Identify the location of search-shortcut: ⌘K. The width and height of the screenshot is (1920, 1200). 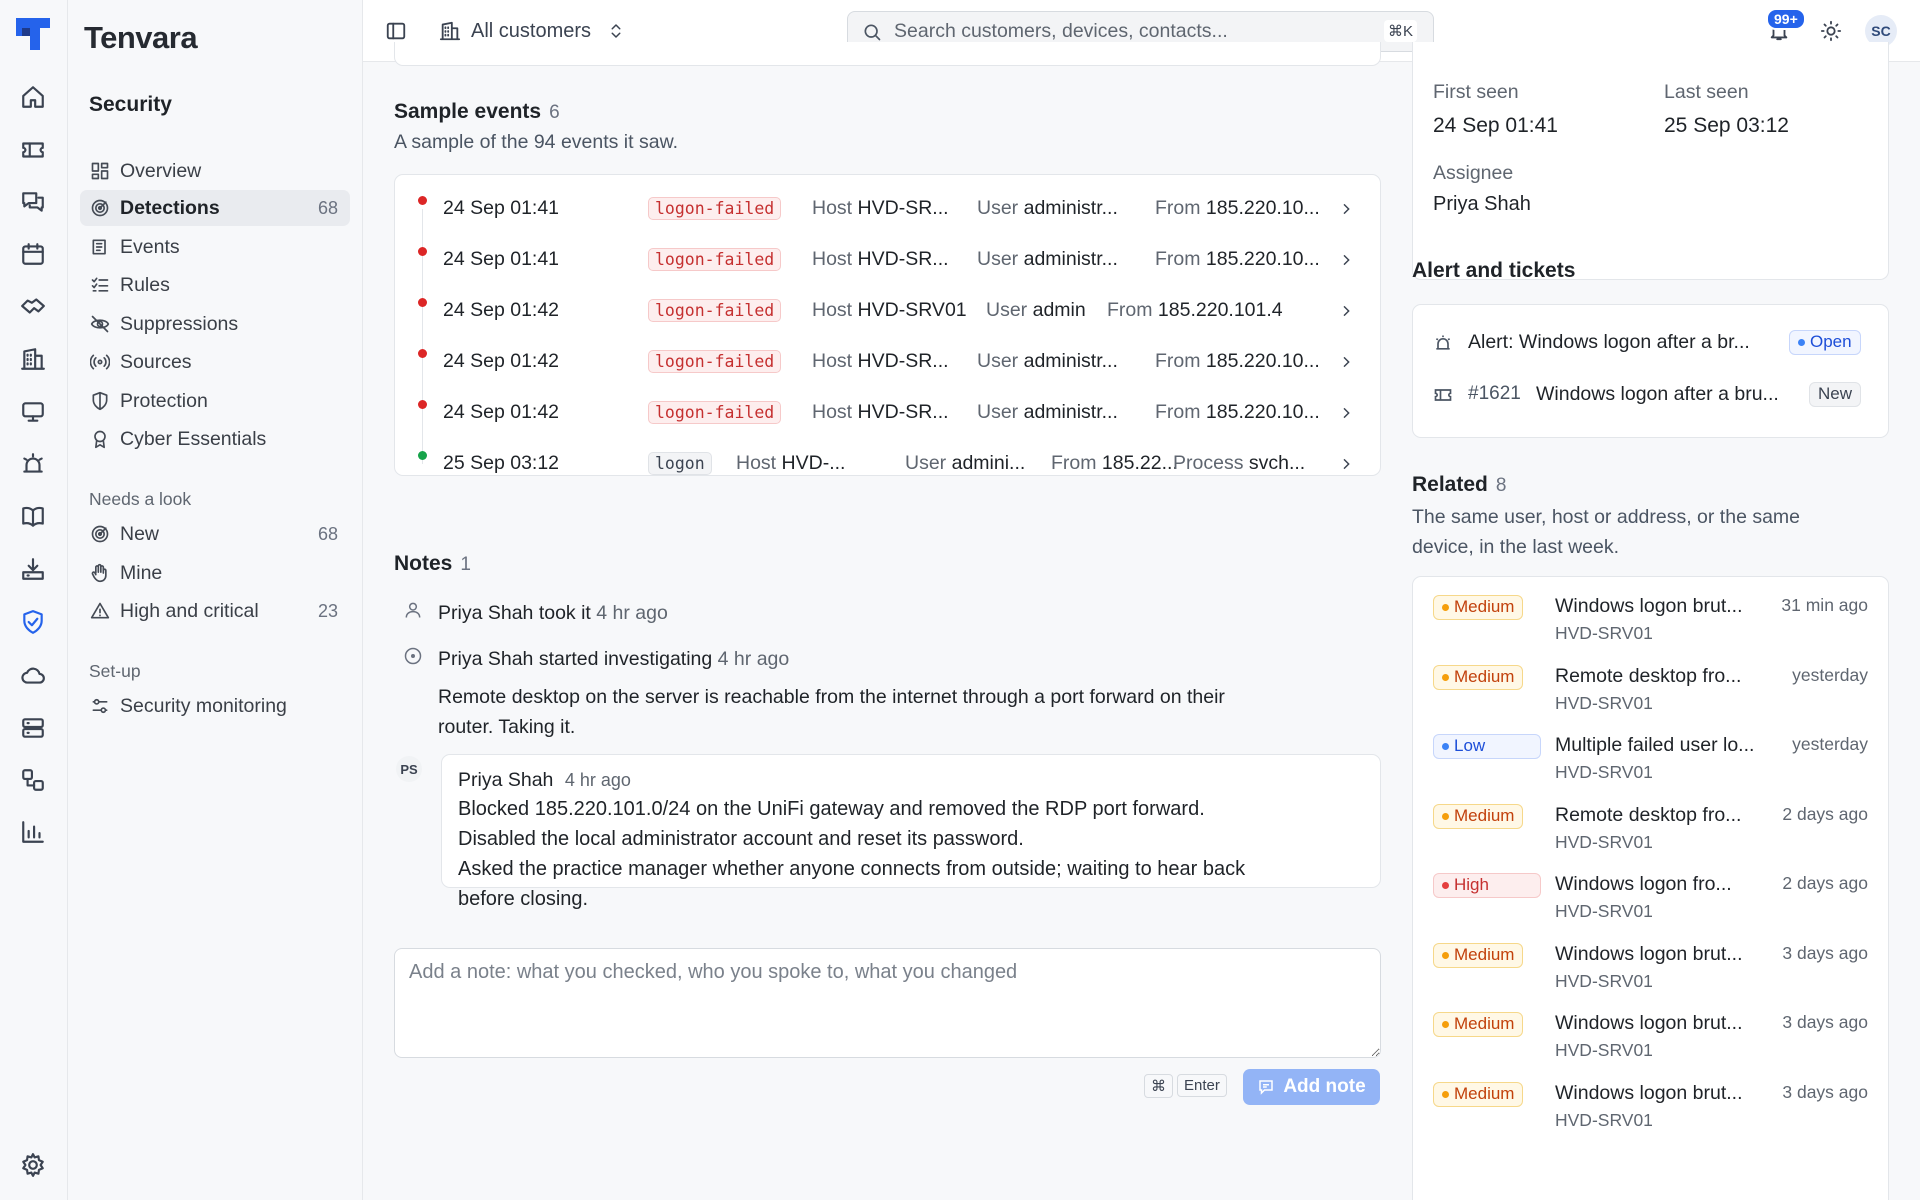
(1400, 31).